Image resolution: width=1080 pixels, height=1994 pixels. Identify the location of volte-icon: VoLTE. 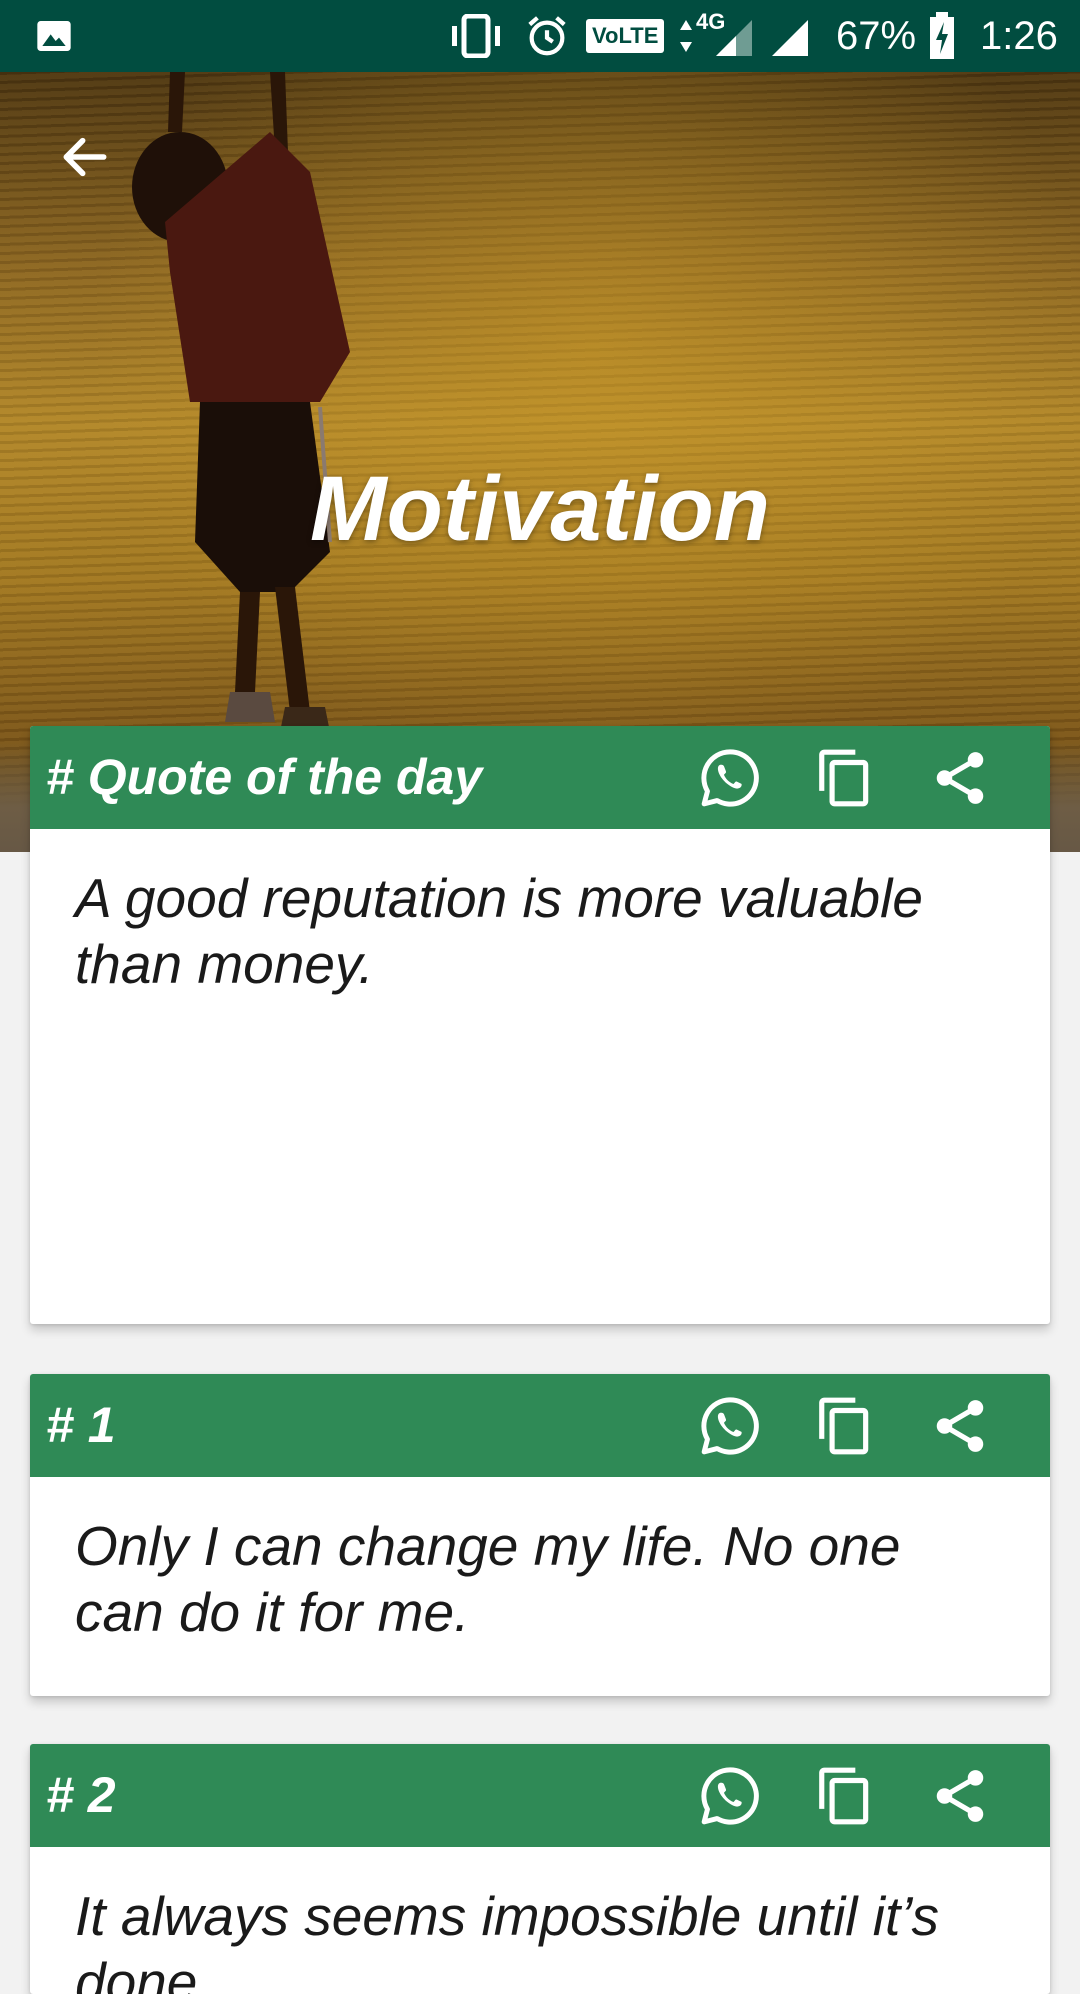
(625, 36).